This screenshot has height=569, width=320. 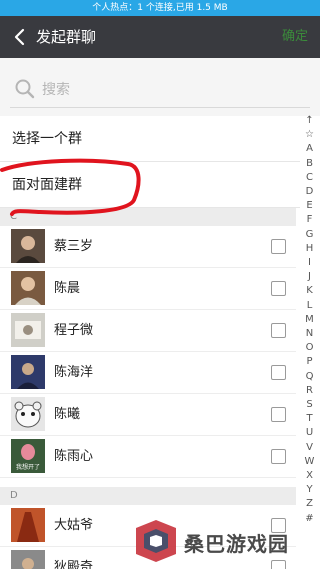 I want to click on back-arrow-icon, so click(x=19, y=37).